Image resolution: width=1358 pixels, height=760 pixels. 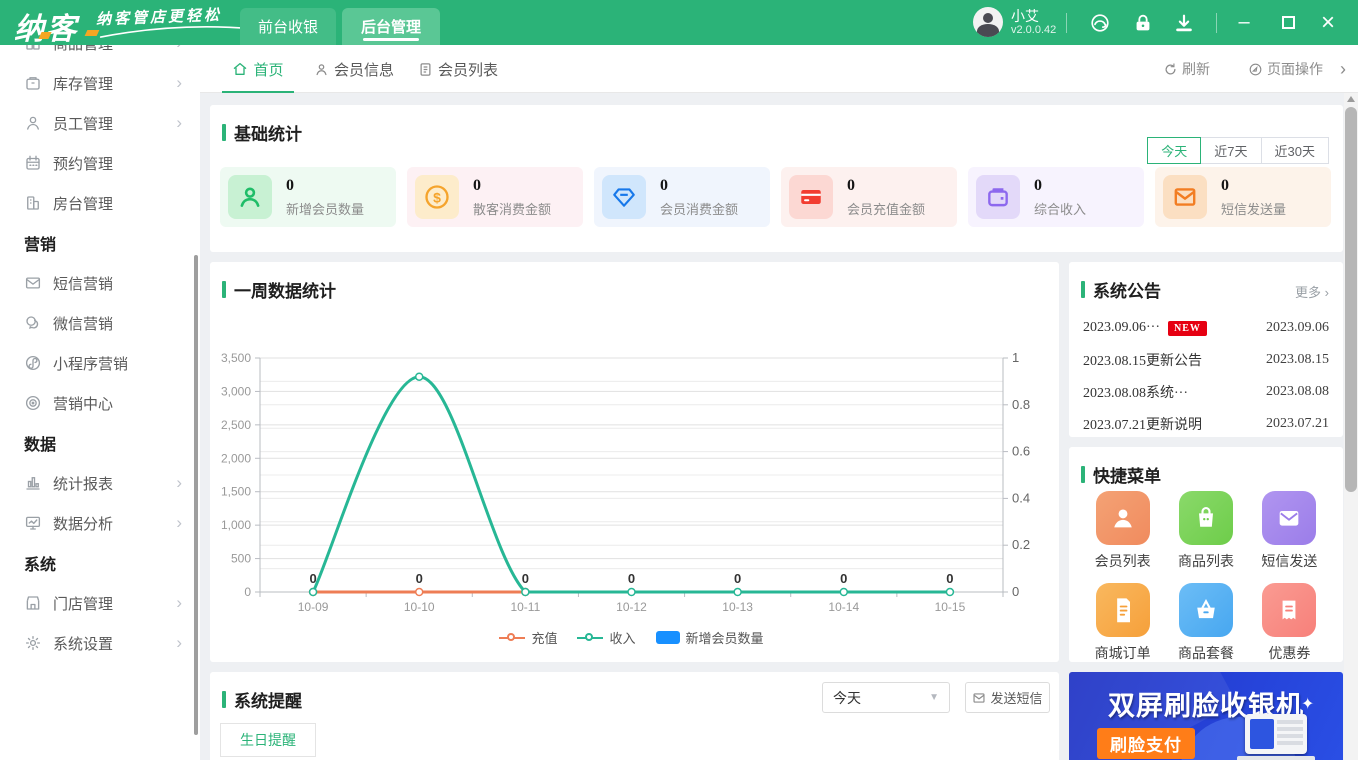 I want to click on order-icon, so click(x=1122, y=610).